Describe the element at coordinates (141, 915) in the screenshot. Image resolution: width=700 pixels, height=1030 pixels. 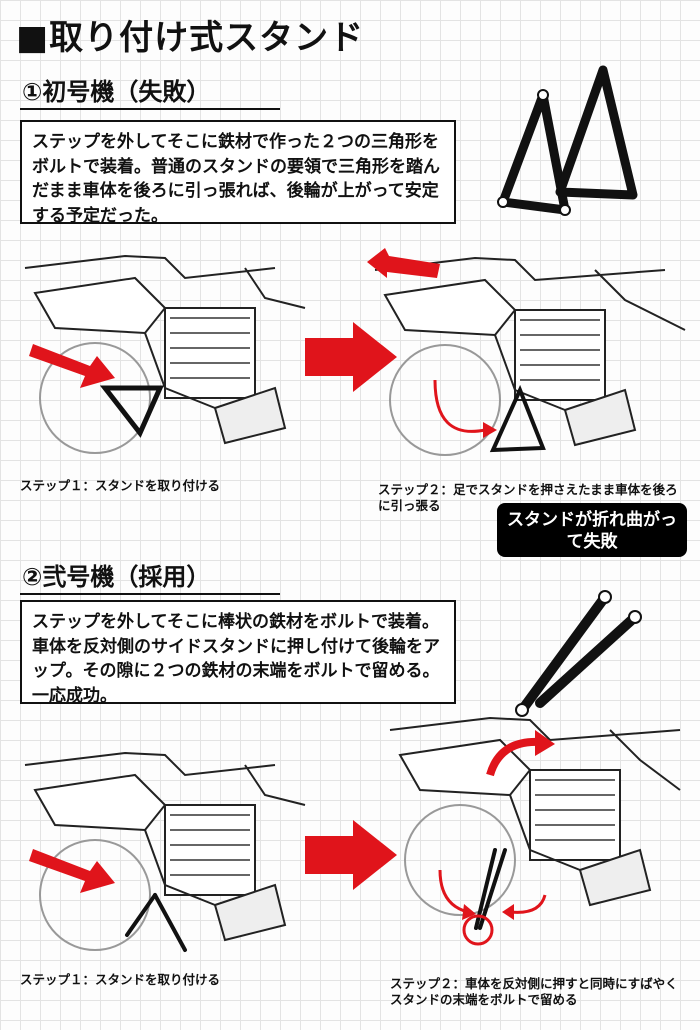
I see `rod-stand-mounted-left` at that location.